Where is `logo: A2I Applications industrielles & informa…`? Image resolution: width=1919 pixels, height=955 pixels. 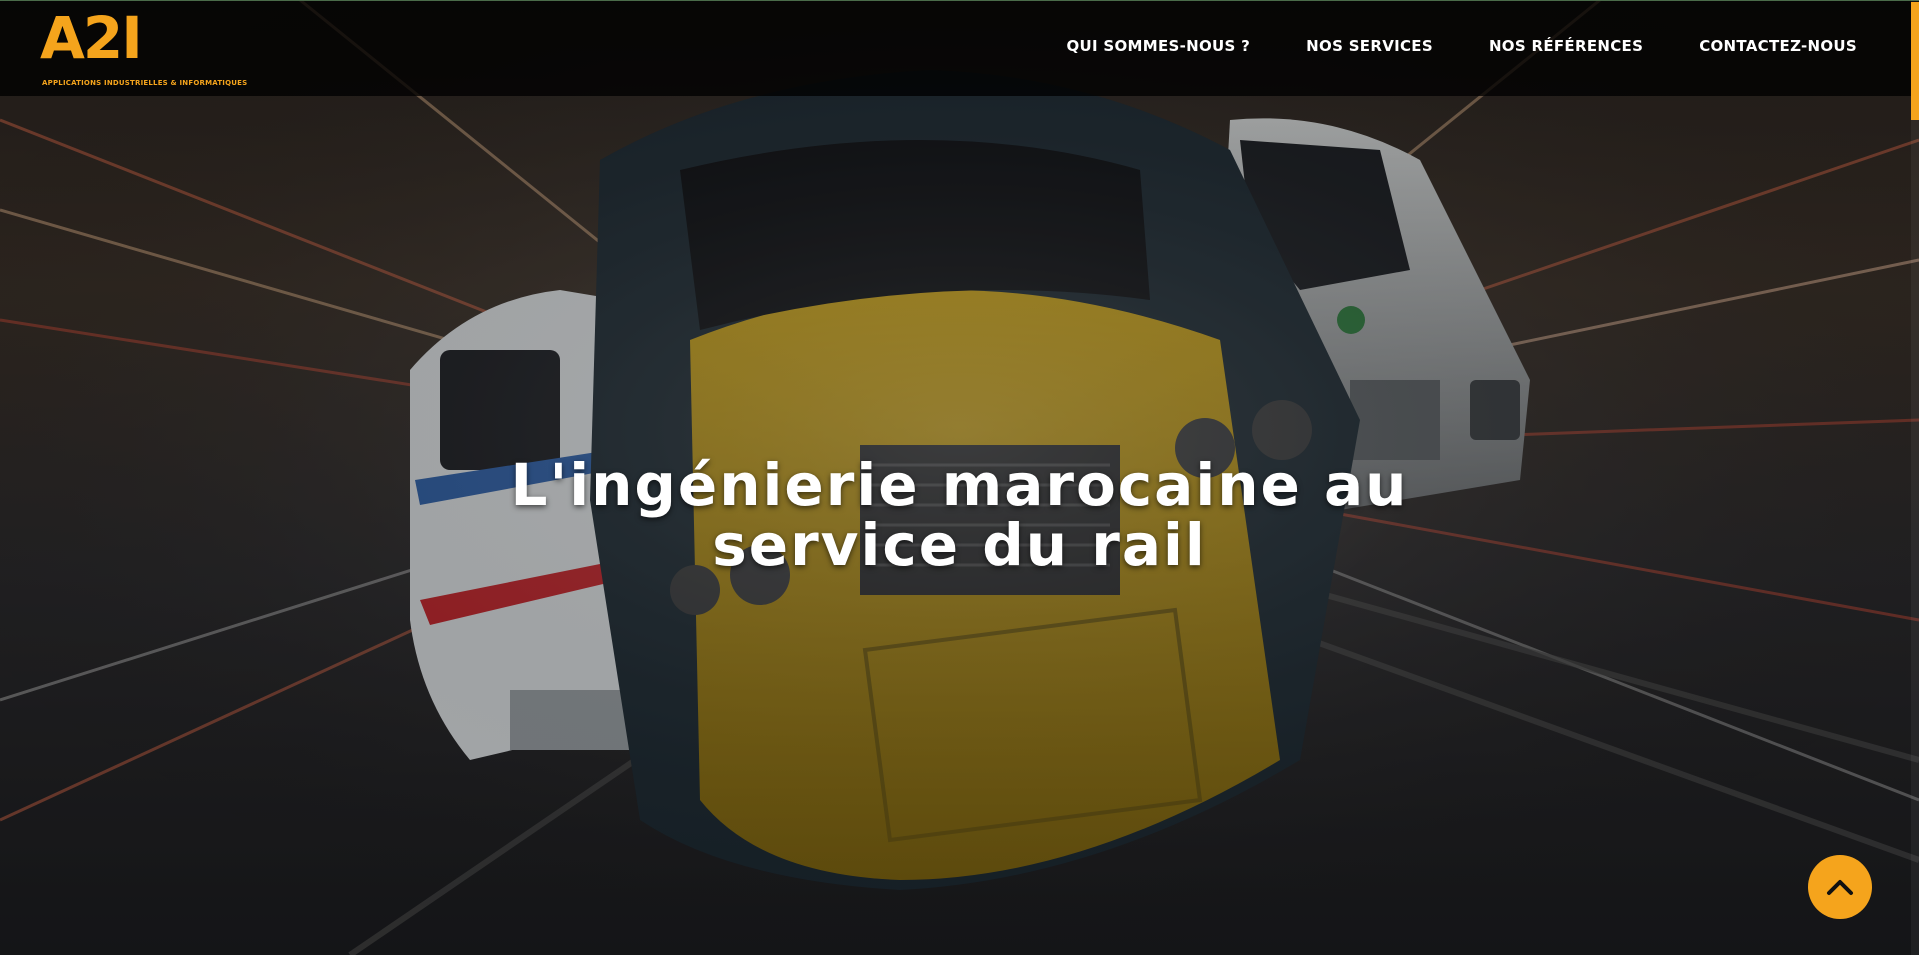
logo: A2I Applications industrielles & informa… is located at coordinates (160, 49).